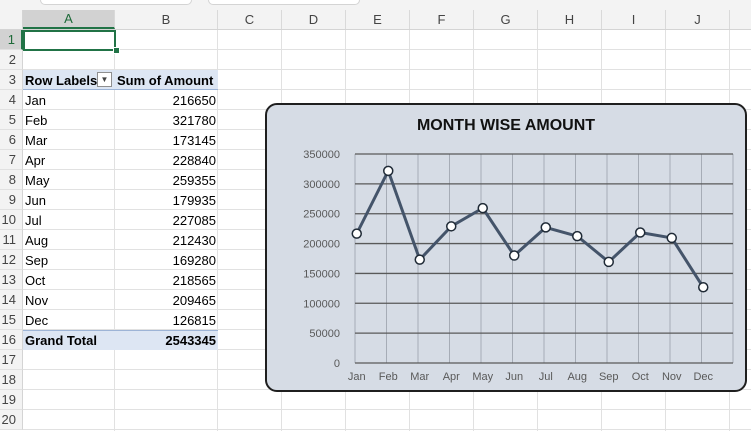  I want to click on row-header-8: 8, so click(11, 180).